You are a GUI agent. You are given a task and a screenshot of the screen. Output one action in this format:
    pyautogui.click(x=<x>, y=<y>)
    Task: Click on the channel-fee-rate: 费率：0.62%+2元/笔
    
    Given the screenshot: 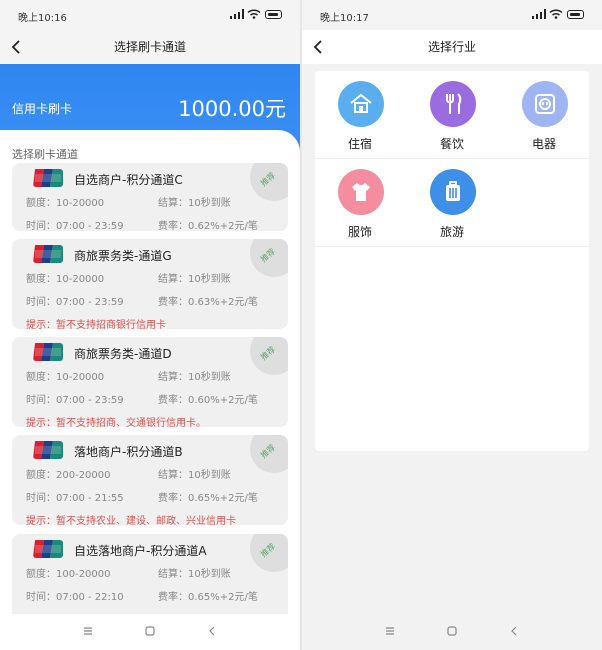 What is the action you would take?
    pyautogui.click(x=208, y=226)
    